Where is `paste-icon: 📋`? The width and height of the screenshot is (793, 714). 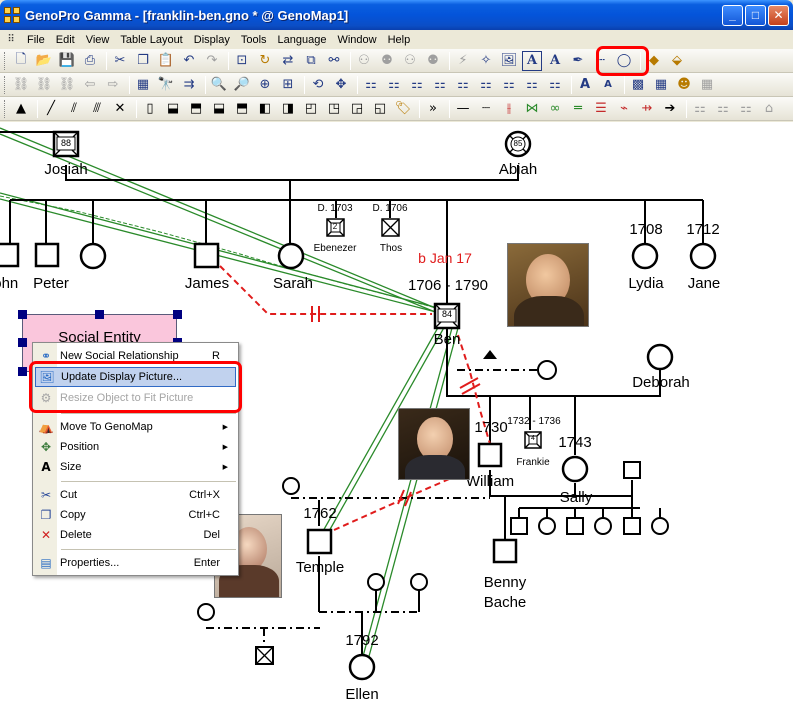
paste-icon: 📋 is located at coordinates (166, 61).